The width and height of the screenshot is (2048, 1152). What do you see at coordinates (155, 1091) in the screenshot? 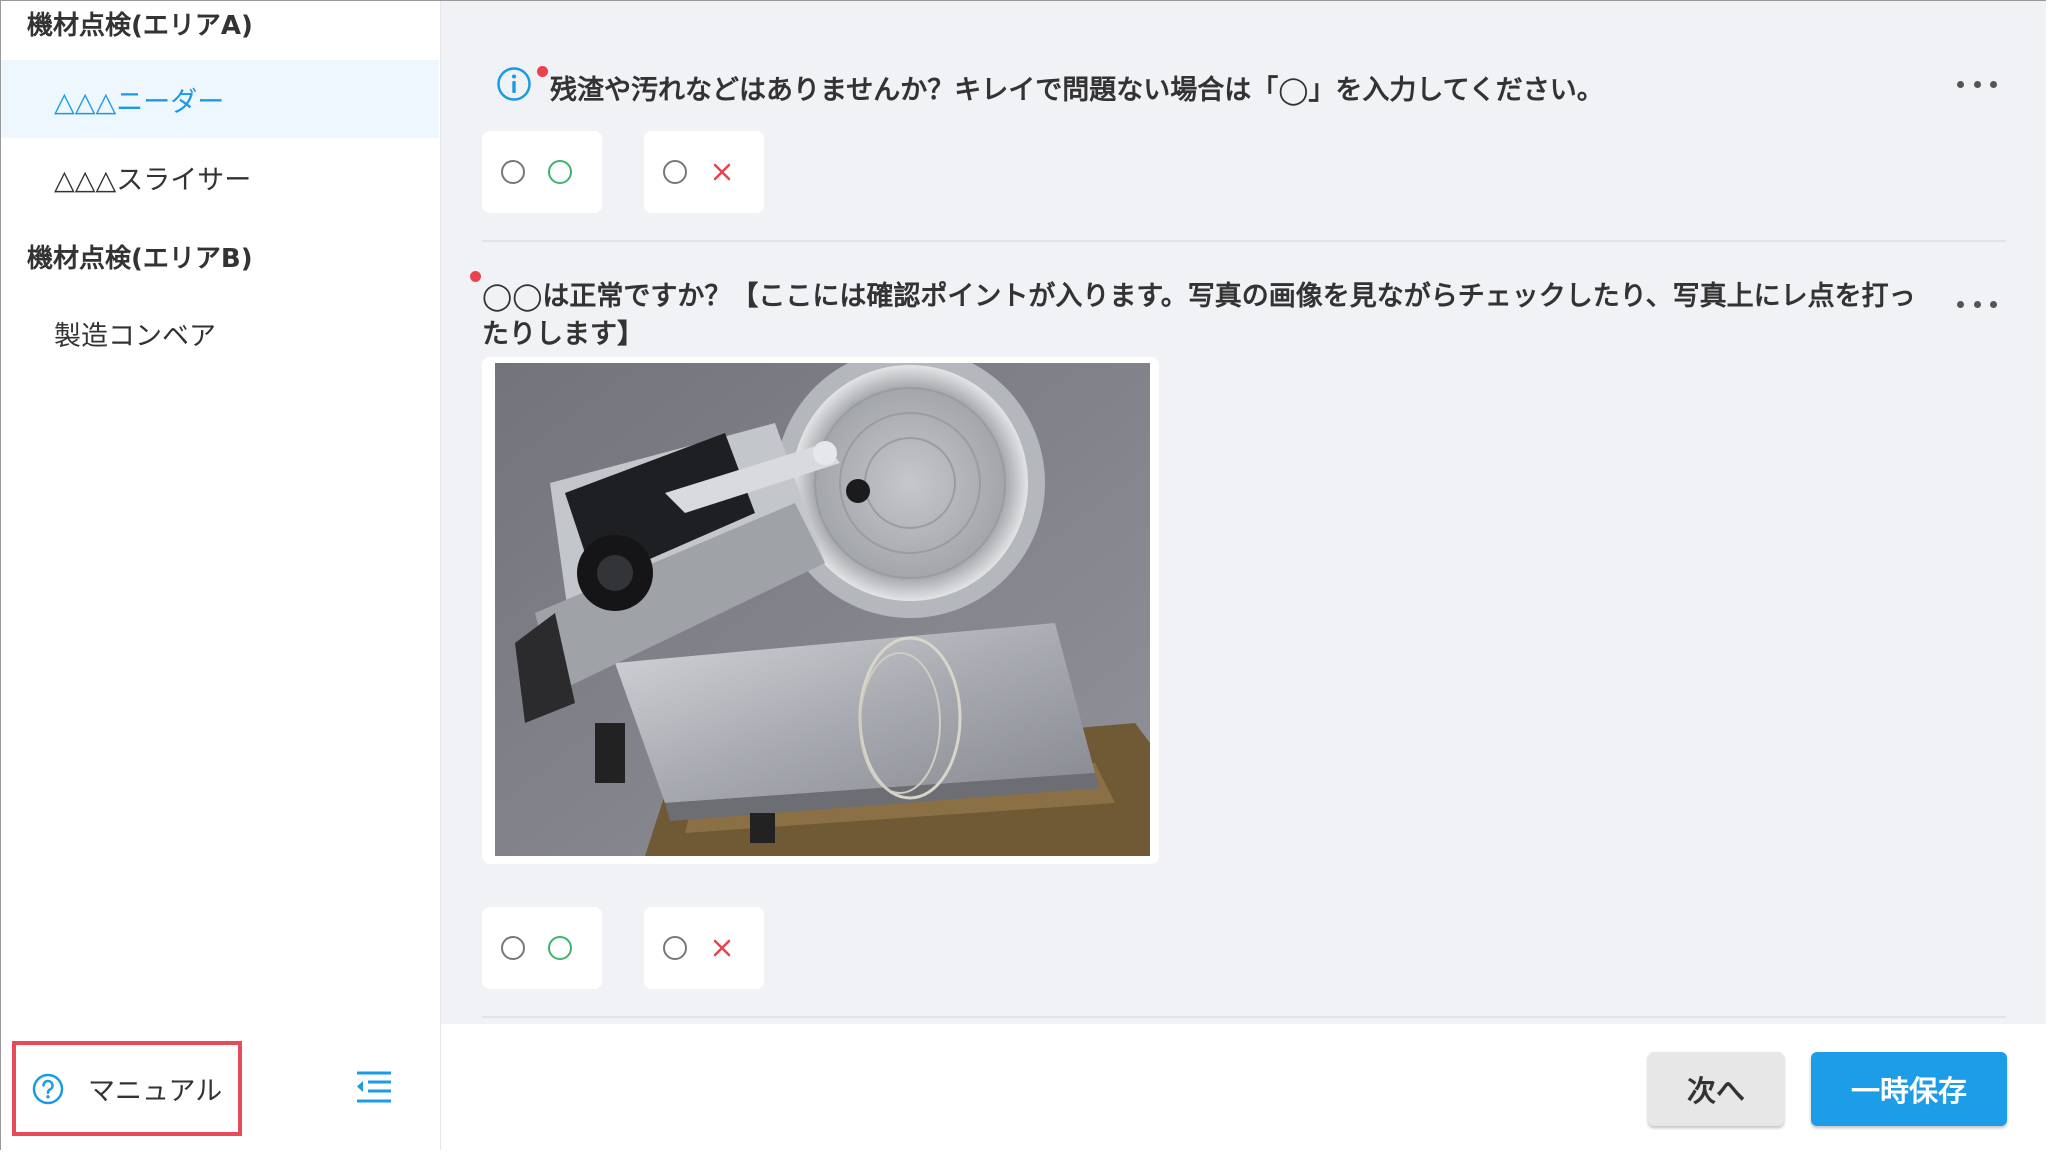
I see `manual-label: マニュアル` at bounding box center [155, 1091].